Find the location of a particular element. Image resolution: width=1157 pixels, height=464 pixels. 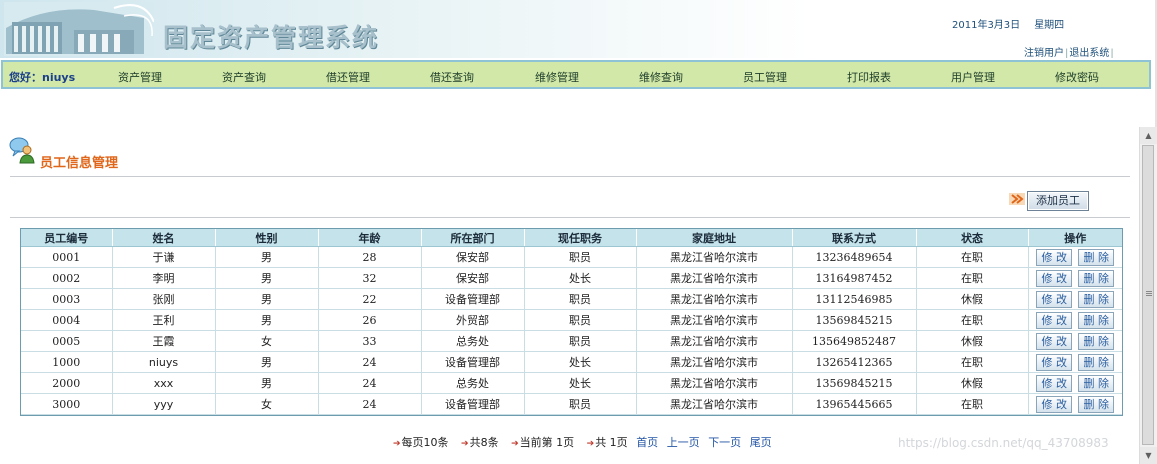

next-page-link: 下一页 is located at coordinates (724, 442).